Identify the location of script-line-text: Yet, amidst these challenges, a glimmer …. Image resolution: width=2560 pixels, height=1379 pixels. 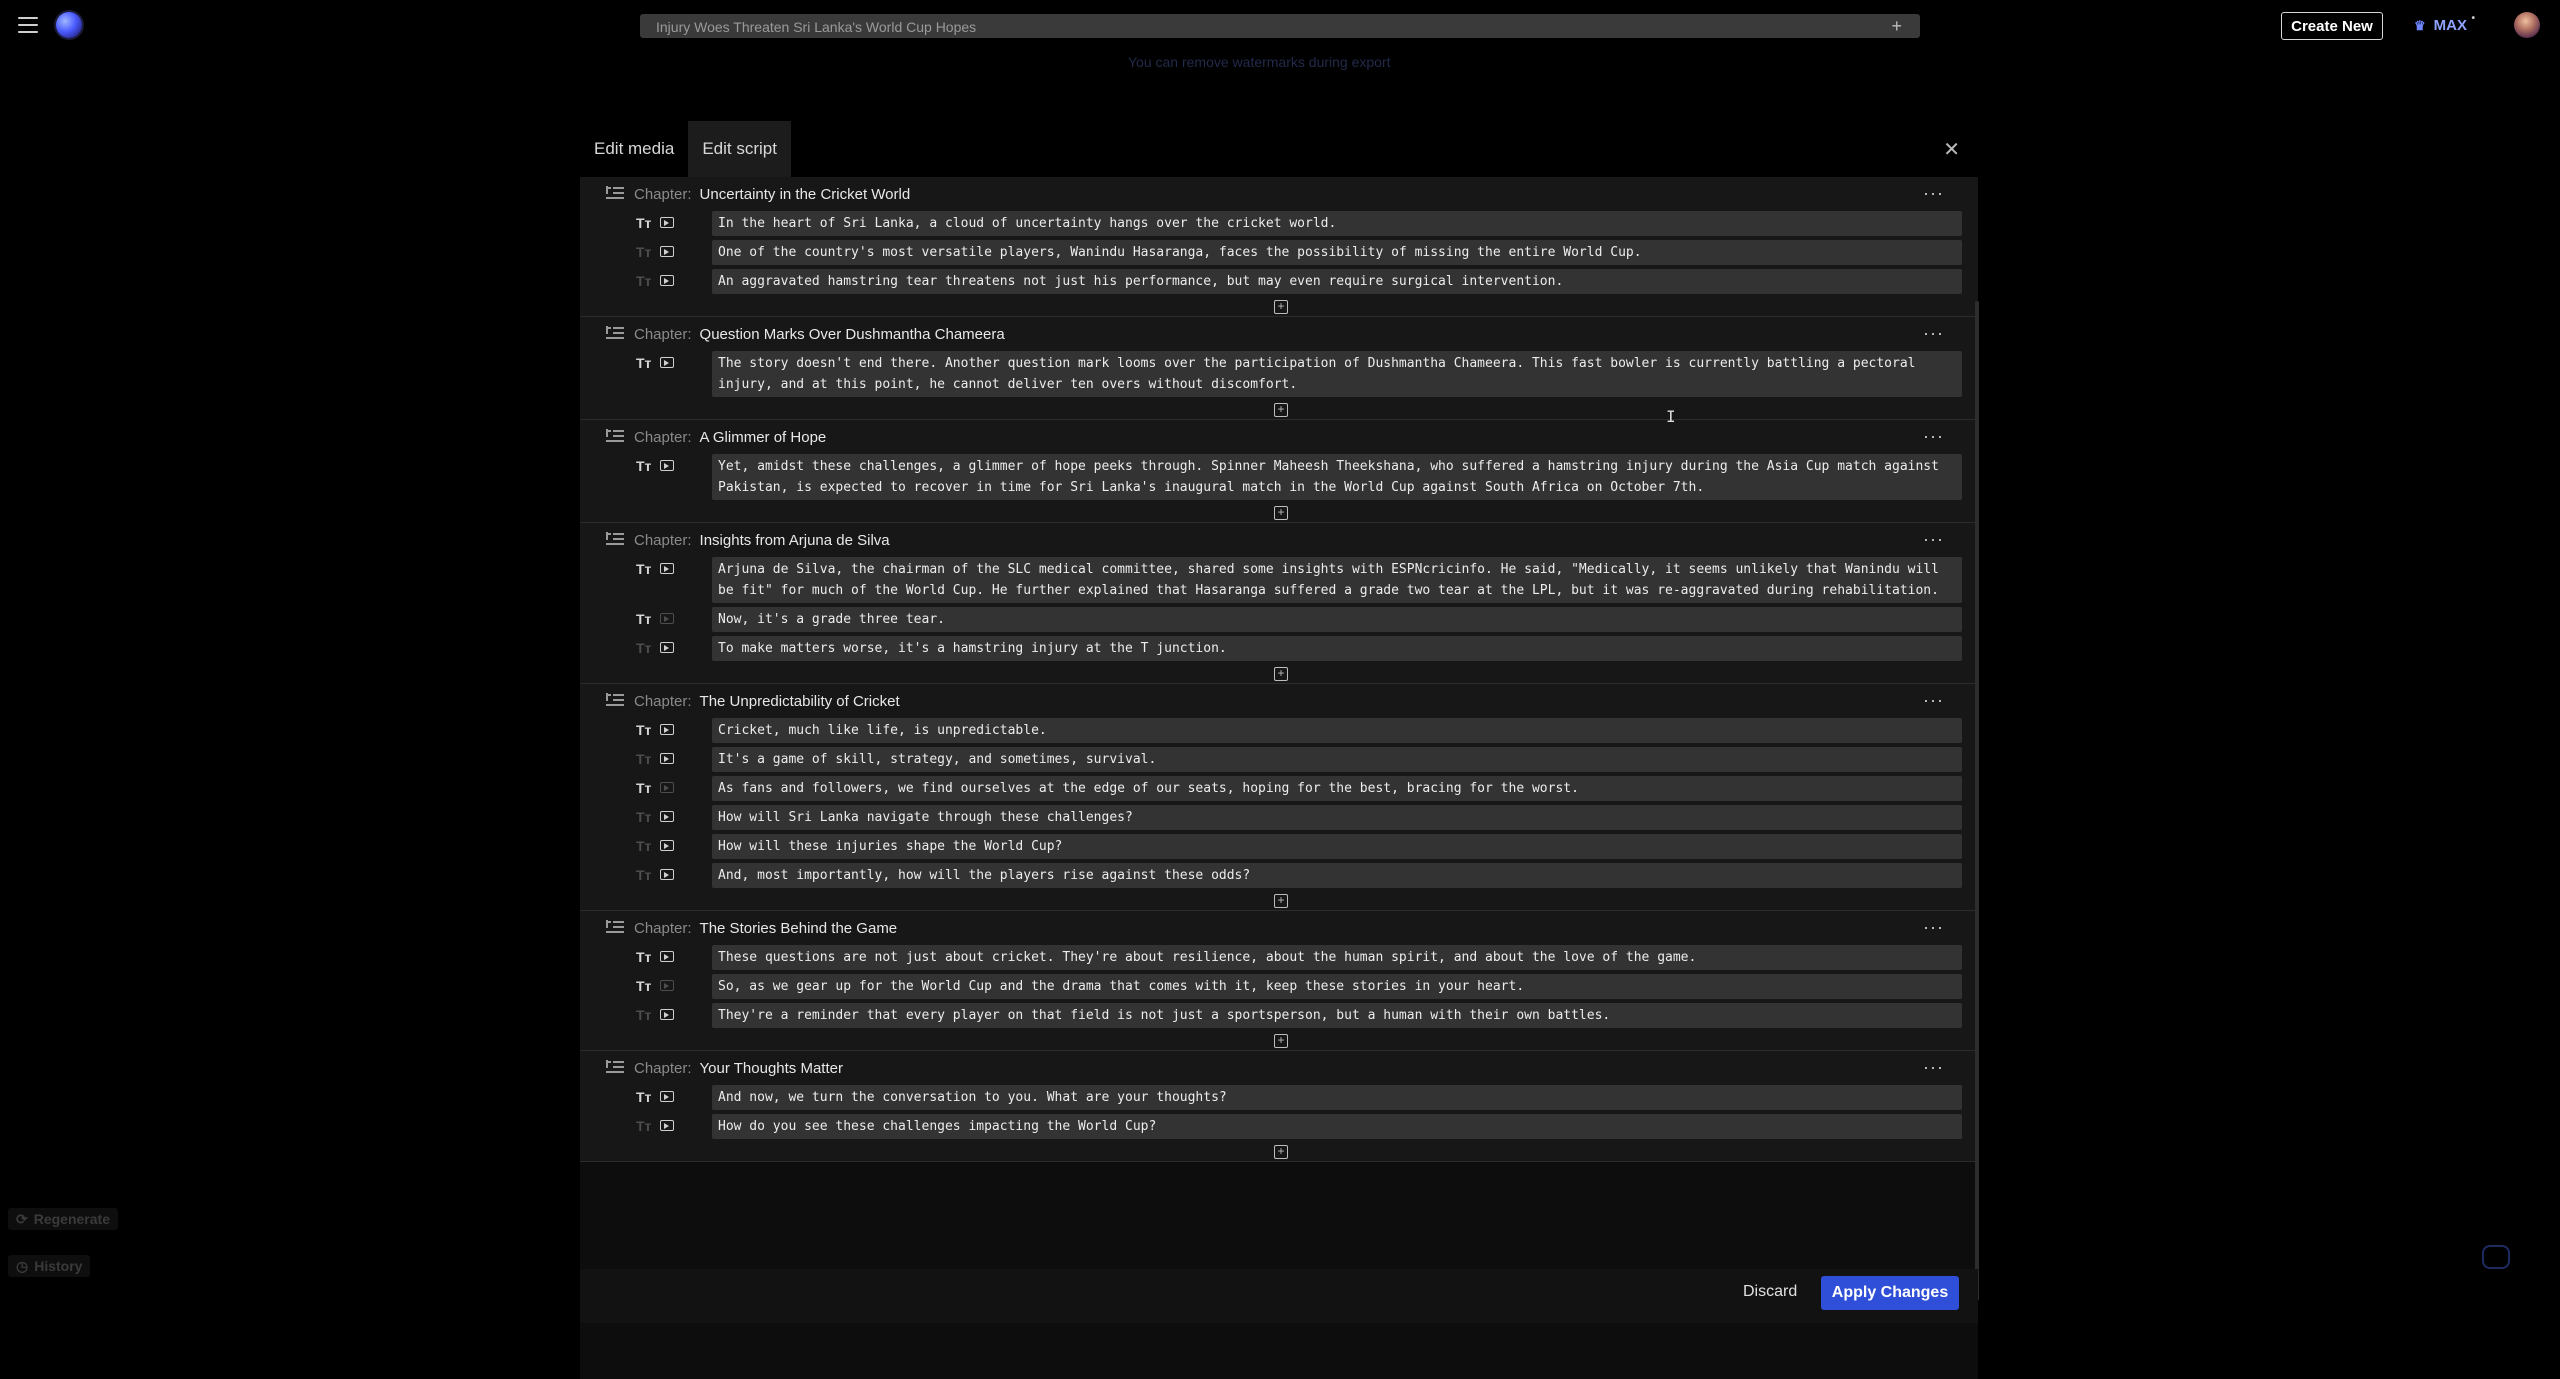
(1337, 477).